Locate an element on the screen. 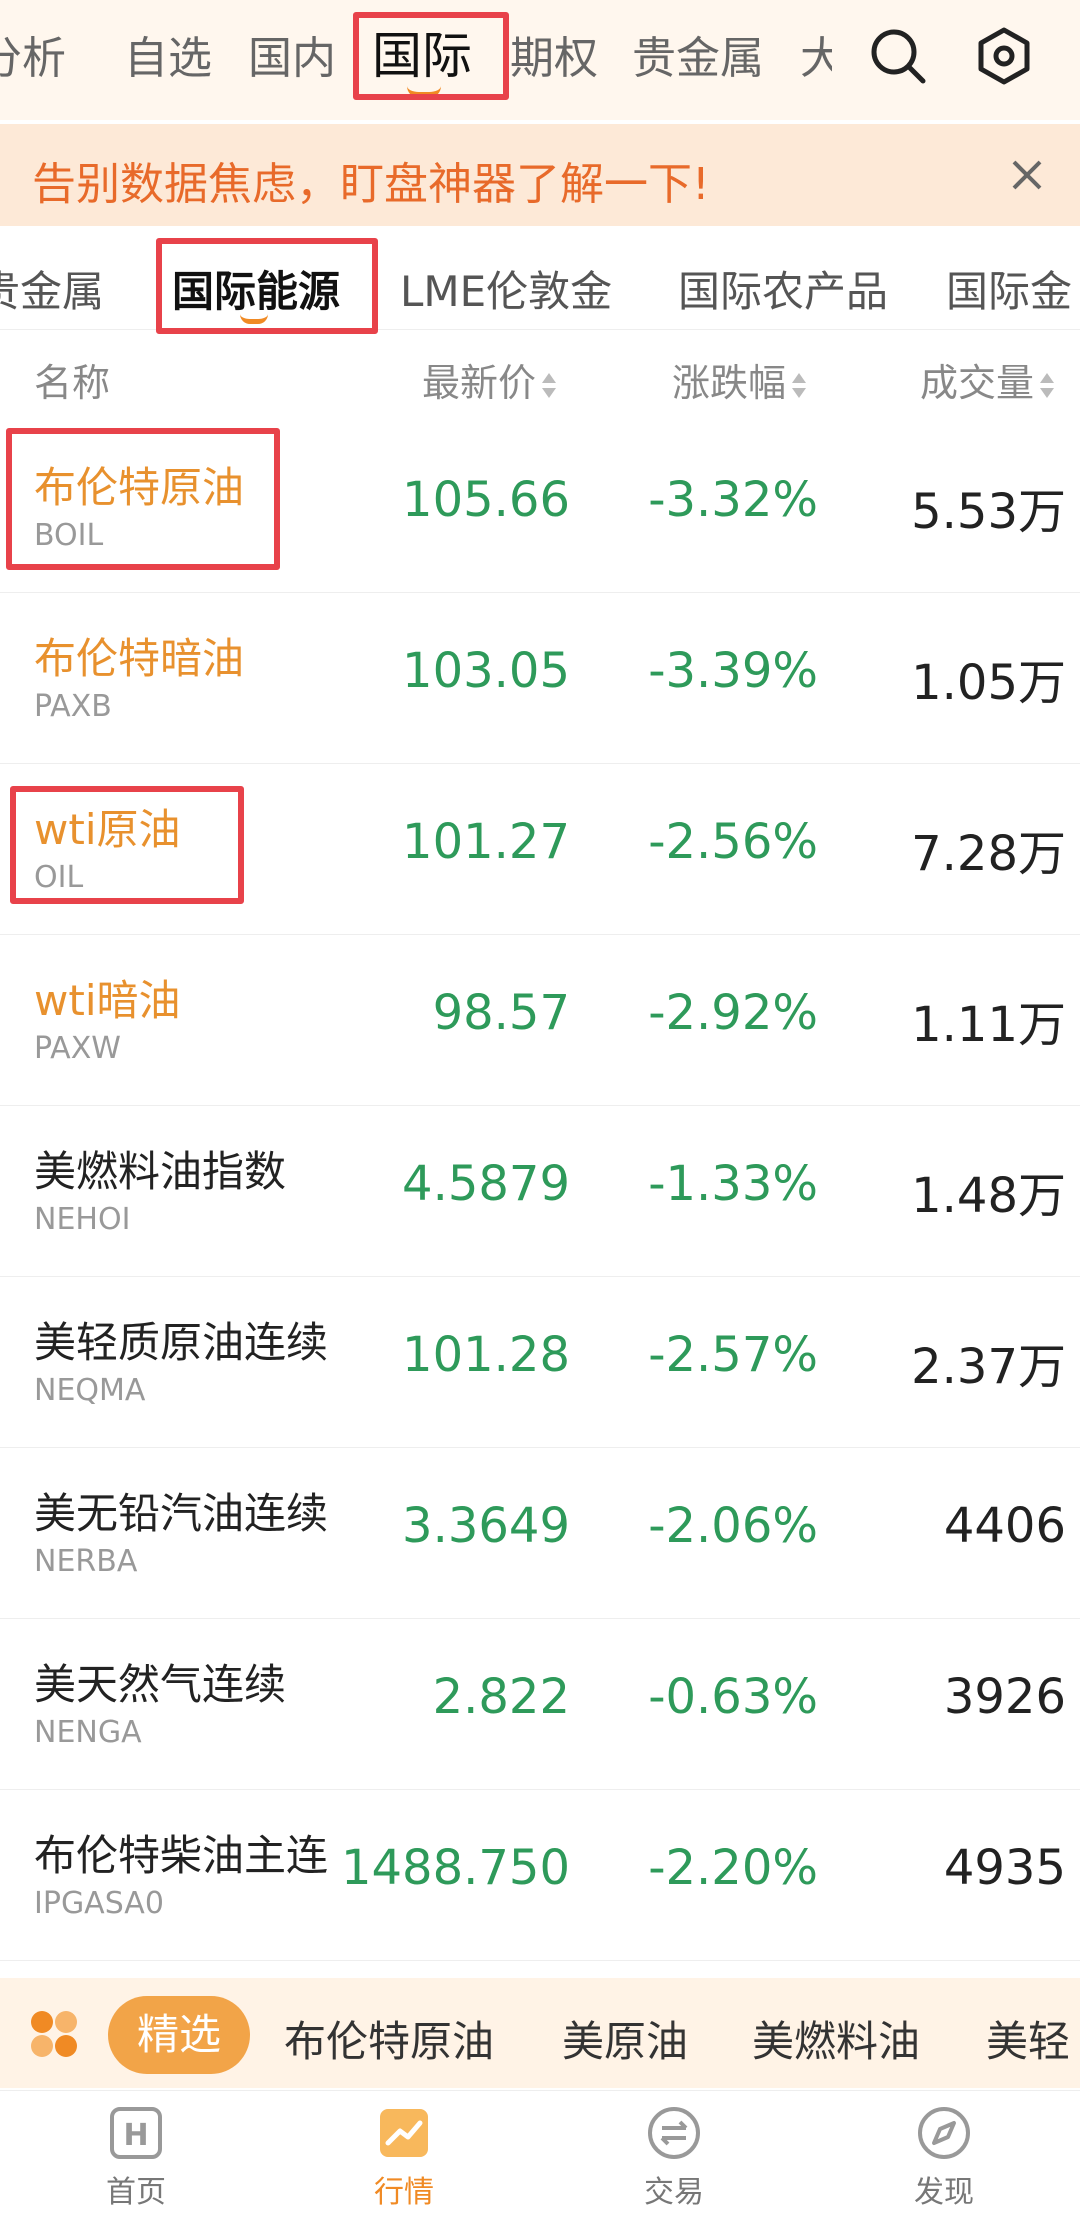  subtab-precious-metals: 贵金属 is located at coordinates (52, 288).